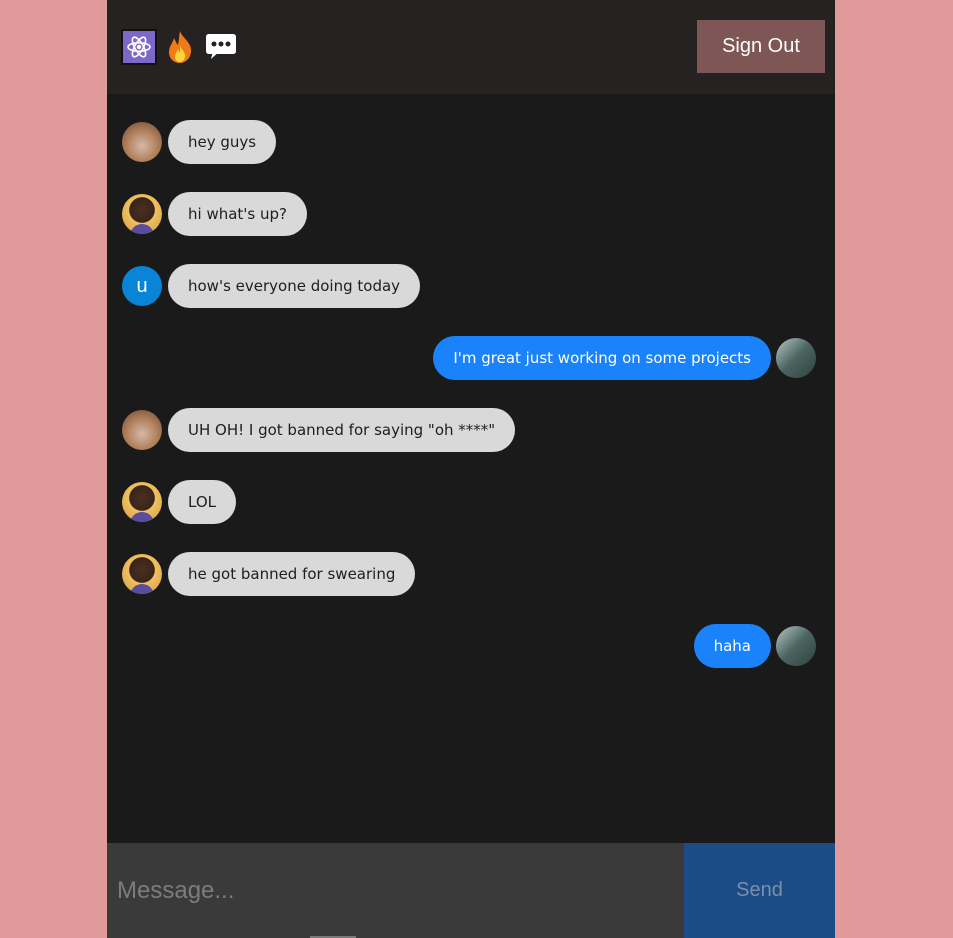  I want to click on message-row: he got banned for swearing, so click(469, 574).